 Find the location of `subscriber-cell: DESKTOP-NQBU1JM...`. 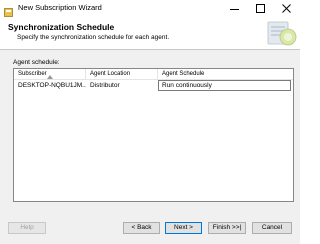

subscriber-cell: DESKTOP-NQBU1JM... is located at coordinates (52, 85).